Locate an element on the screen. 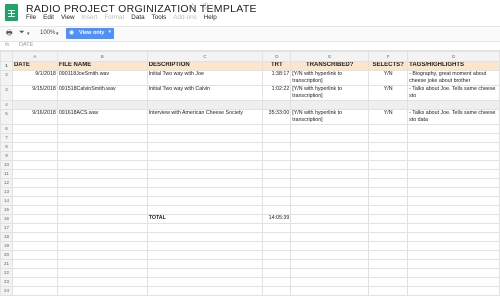 This screenshot has width=500, height=301. menu-item-format: Format is located at coordinates (114, 20).